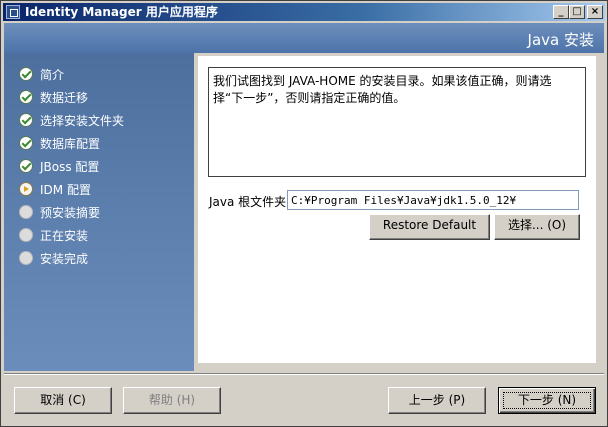  What do you see at coordinates (64, 259) in the screenshot?
I see `step-label: 安装完成` at bounding box center [64, 259].